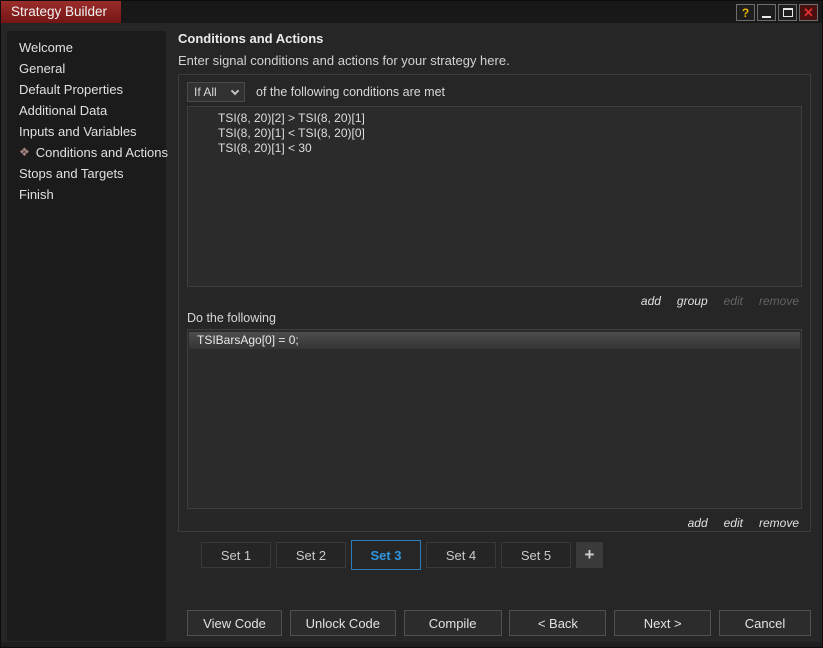 The width and height of the screenshot is (823, 648). Describe the element at coordinates (494, 340) in the screenshot. I see `action-item-selected: TSIBarsAgo[0] = 0;` at that location.